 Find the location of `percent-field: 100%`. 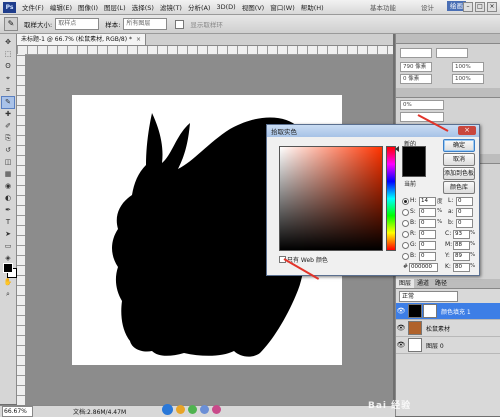

percent-field: 100% is located at coordinates (468, 67).